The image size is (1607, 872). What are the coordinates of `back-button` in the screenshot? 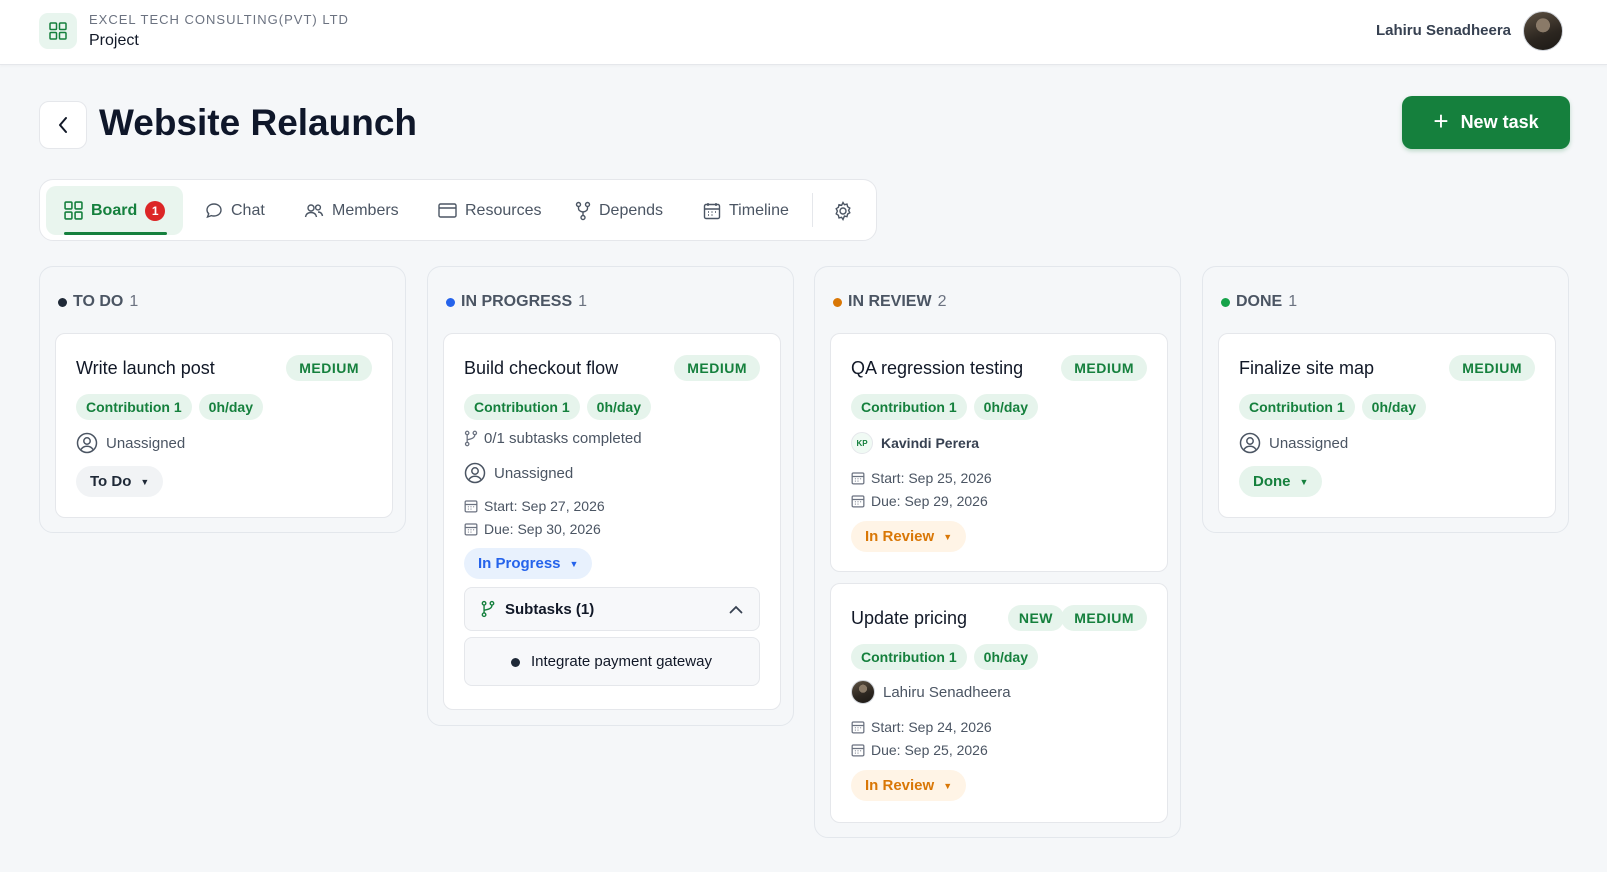 It's located at (63, 125).